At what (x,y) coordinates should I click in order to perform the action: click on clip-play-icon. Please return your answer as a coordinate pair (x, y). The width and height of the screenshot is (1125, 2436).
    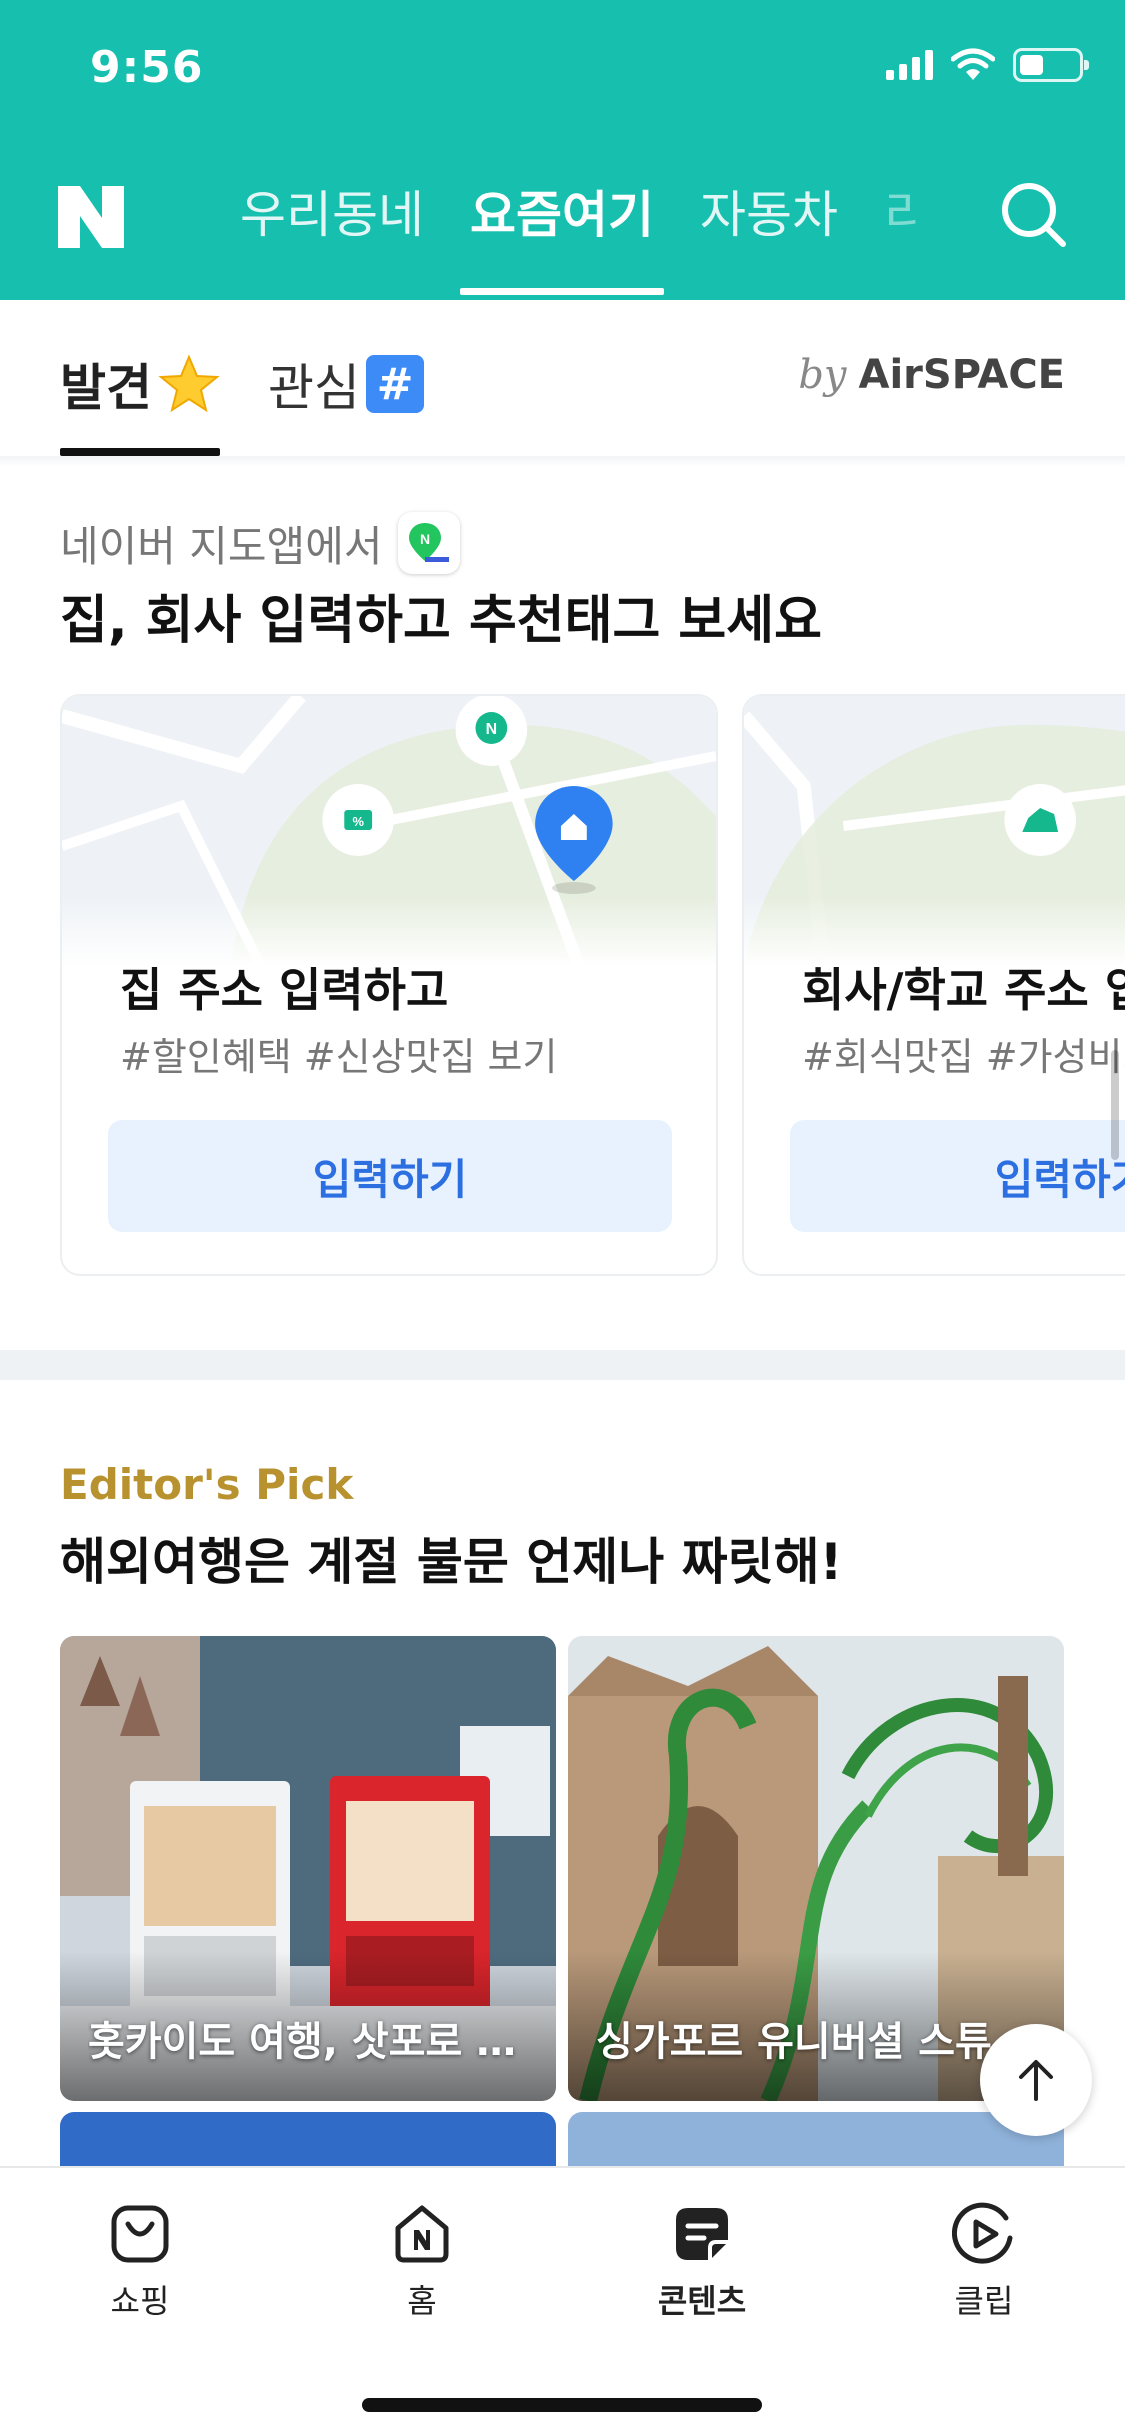
    Looking at the image, I should click on (982, 2233).